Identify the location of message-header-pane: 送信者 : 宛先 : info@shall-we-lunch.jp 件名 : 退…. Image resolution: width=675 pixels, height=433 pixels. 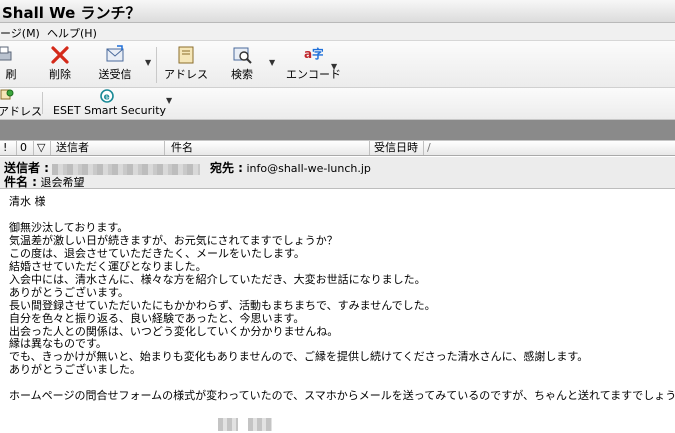
(337, 173).